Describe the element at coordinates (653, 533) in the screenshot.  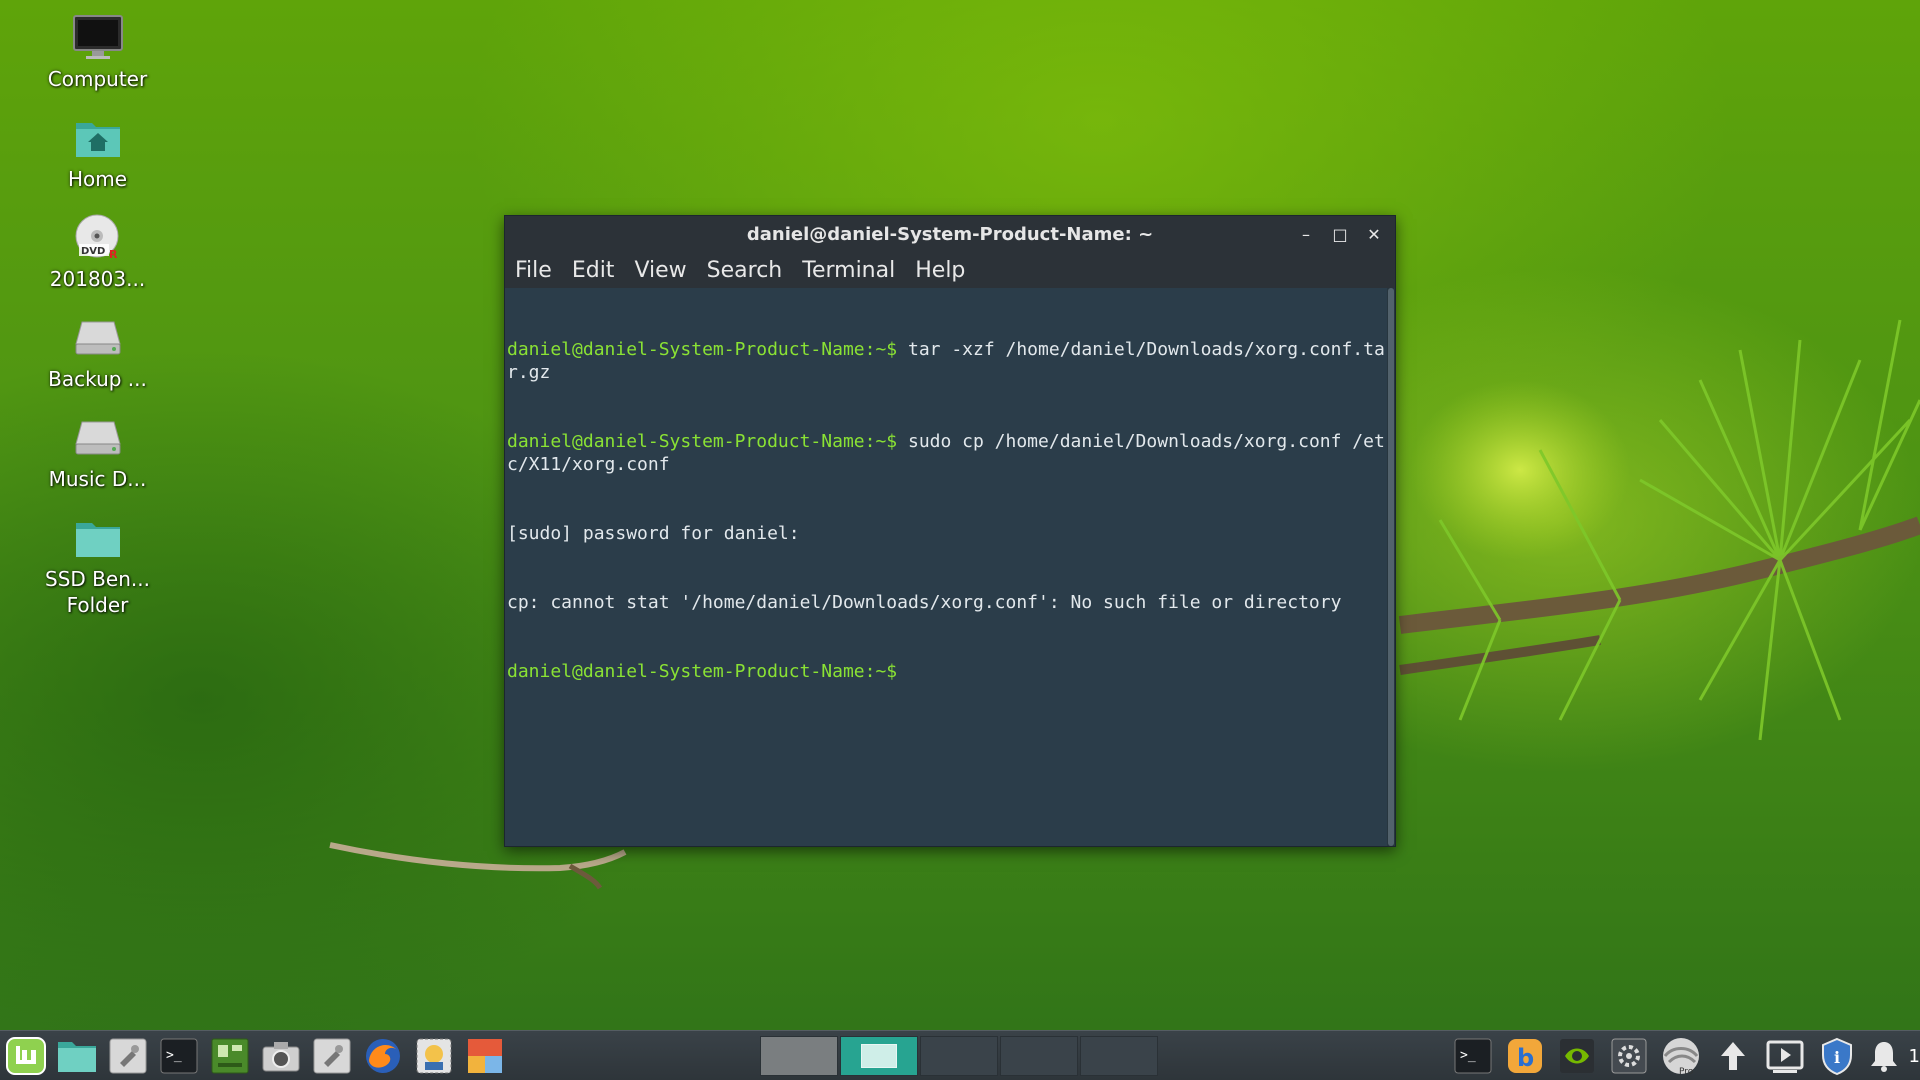
I see `output-text: [sudo] password for daniel:` at that location.